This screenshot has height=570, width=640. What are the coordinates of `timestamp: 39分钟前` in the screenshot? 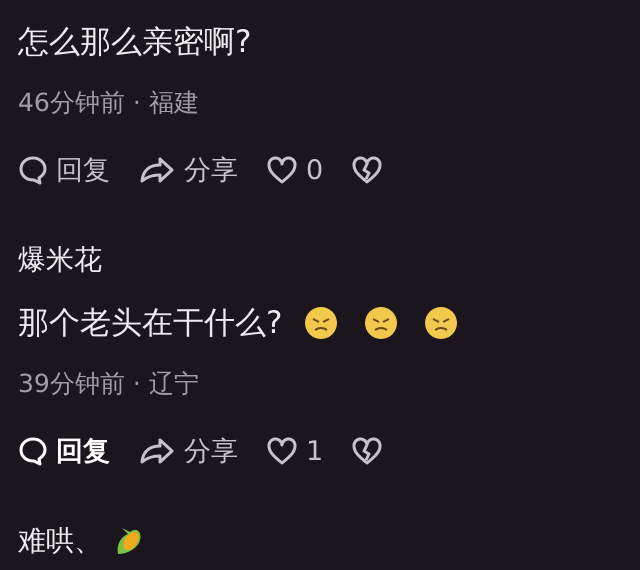 It's located at (71, 384).